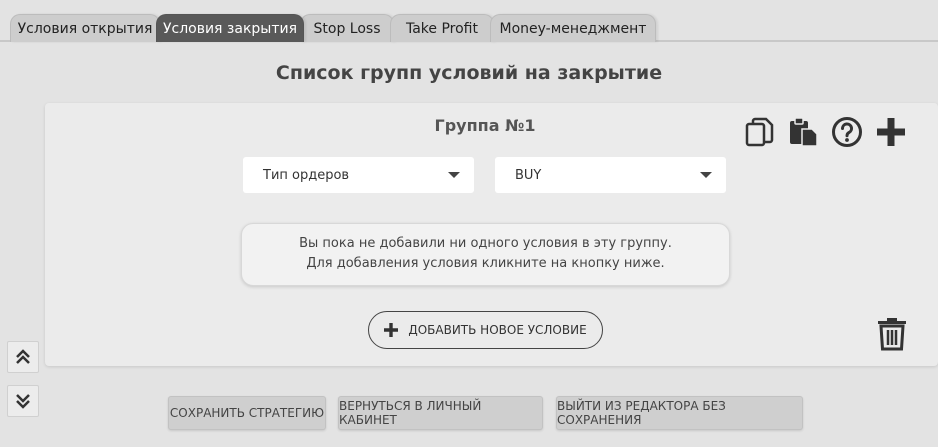  What do you see at coordinates (610, 175) in the screenshot?
I see `direction-select: BUY` at bounding box center [610, 175].